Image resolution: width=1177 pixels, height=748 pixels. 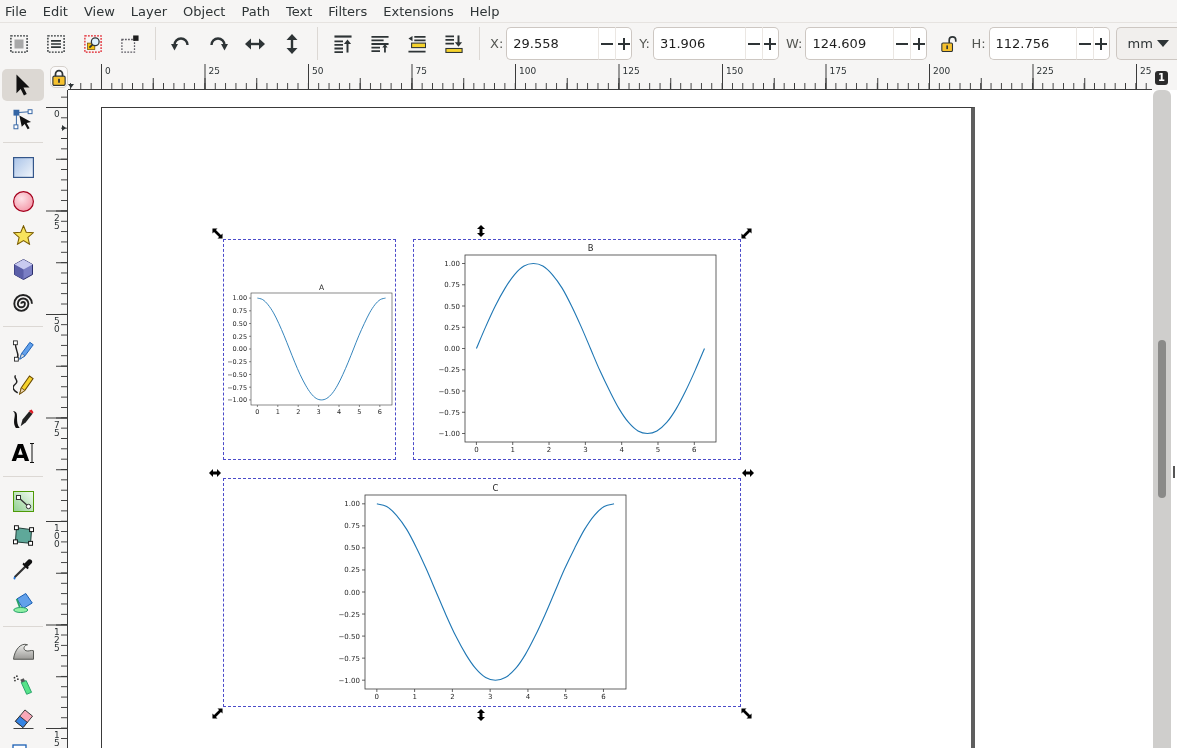 What do you see at coordinates (180, 43) in the screenshot?
I see `rotate-left-icon` at bounding box center [180, 43].